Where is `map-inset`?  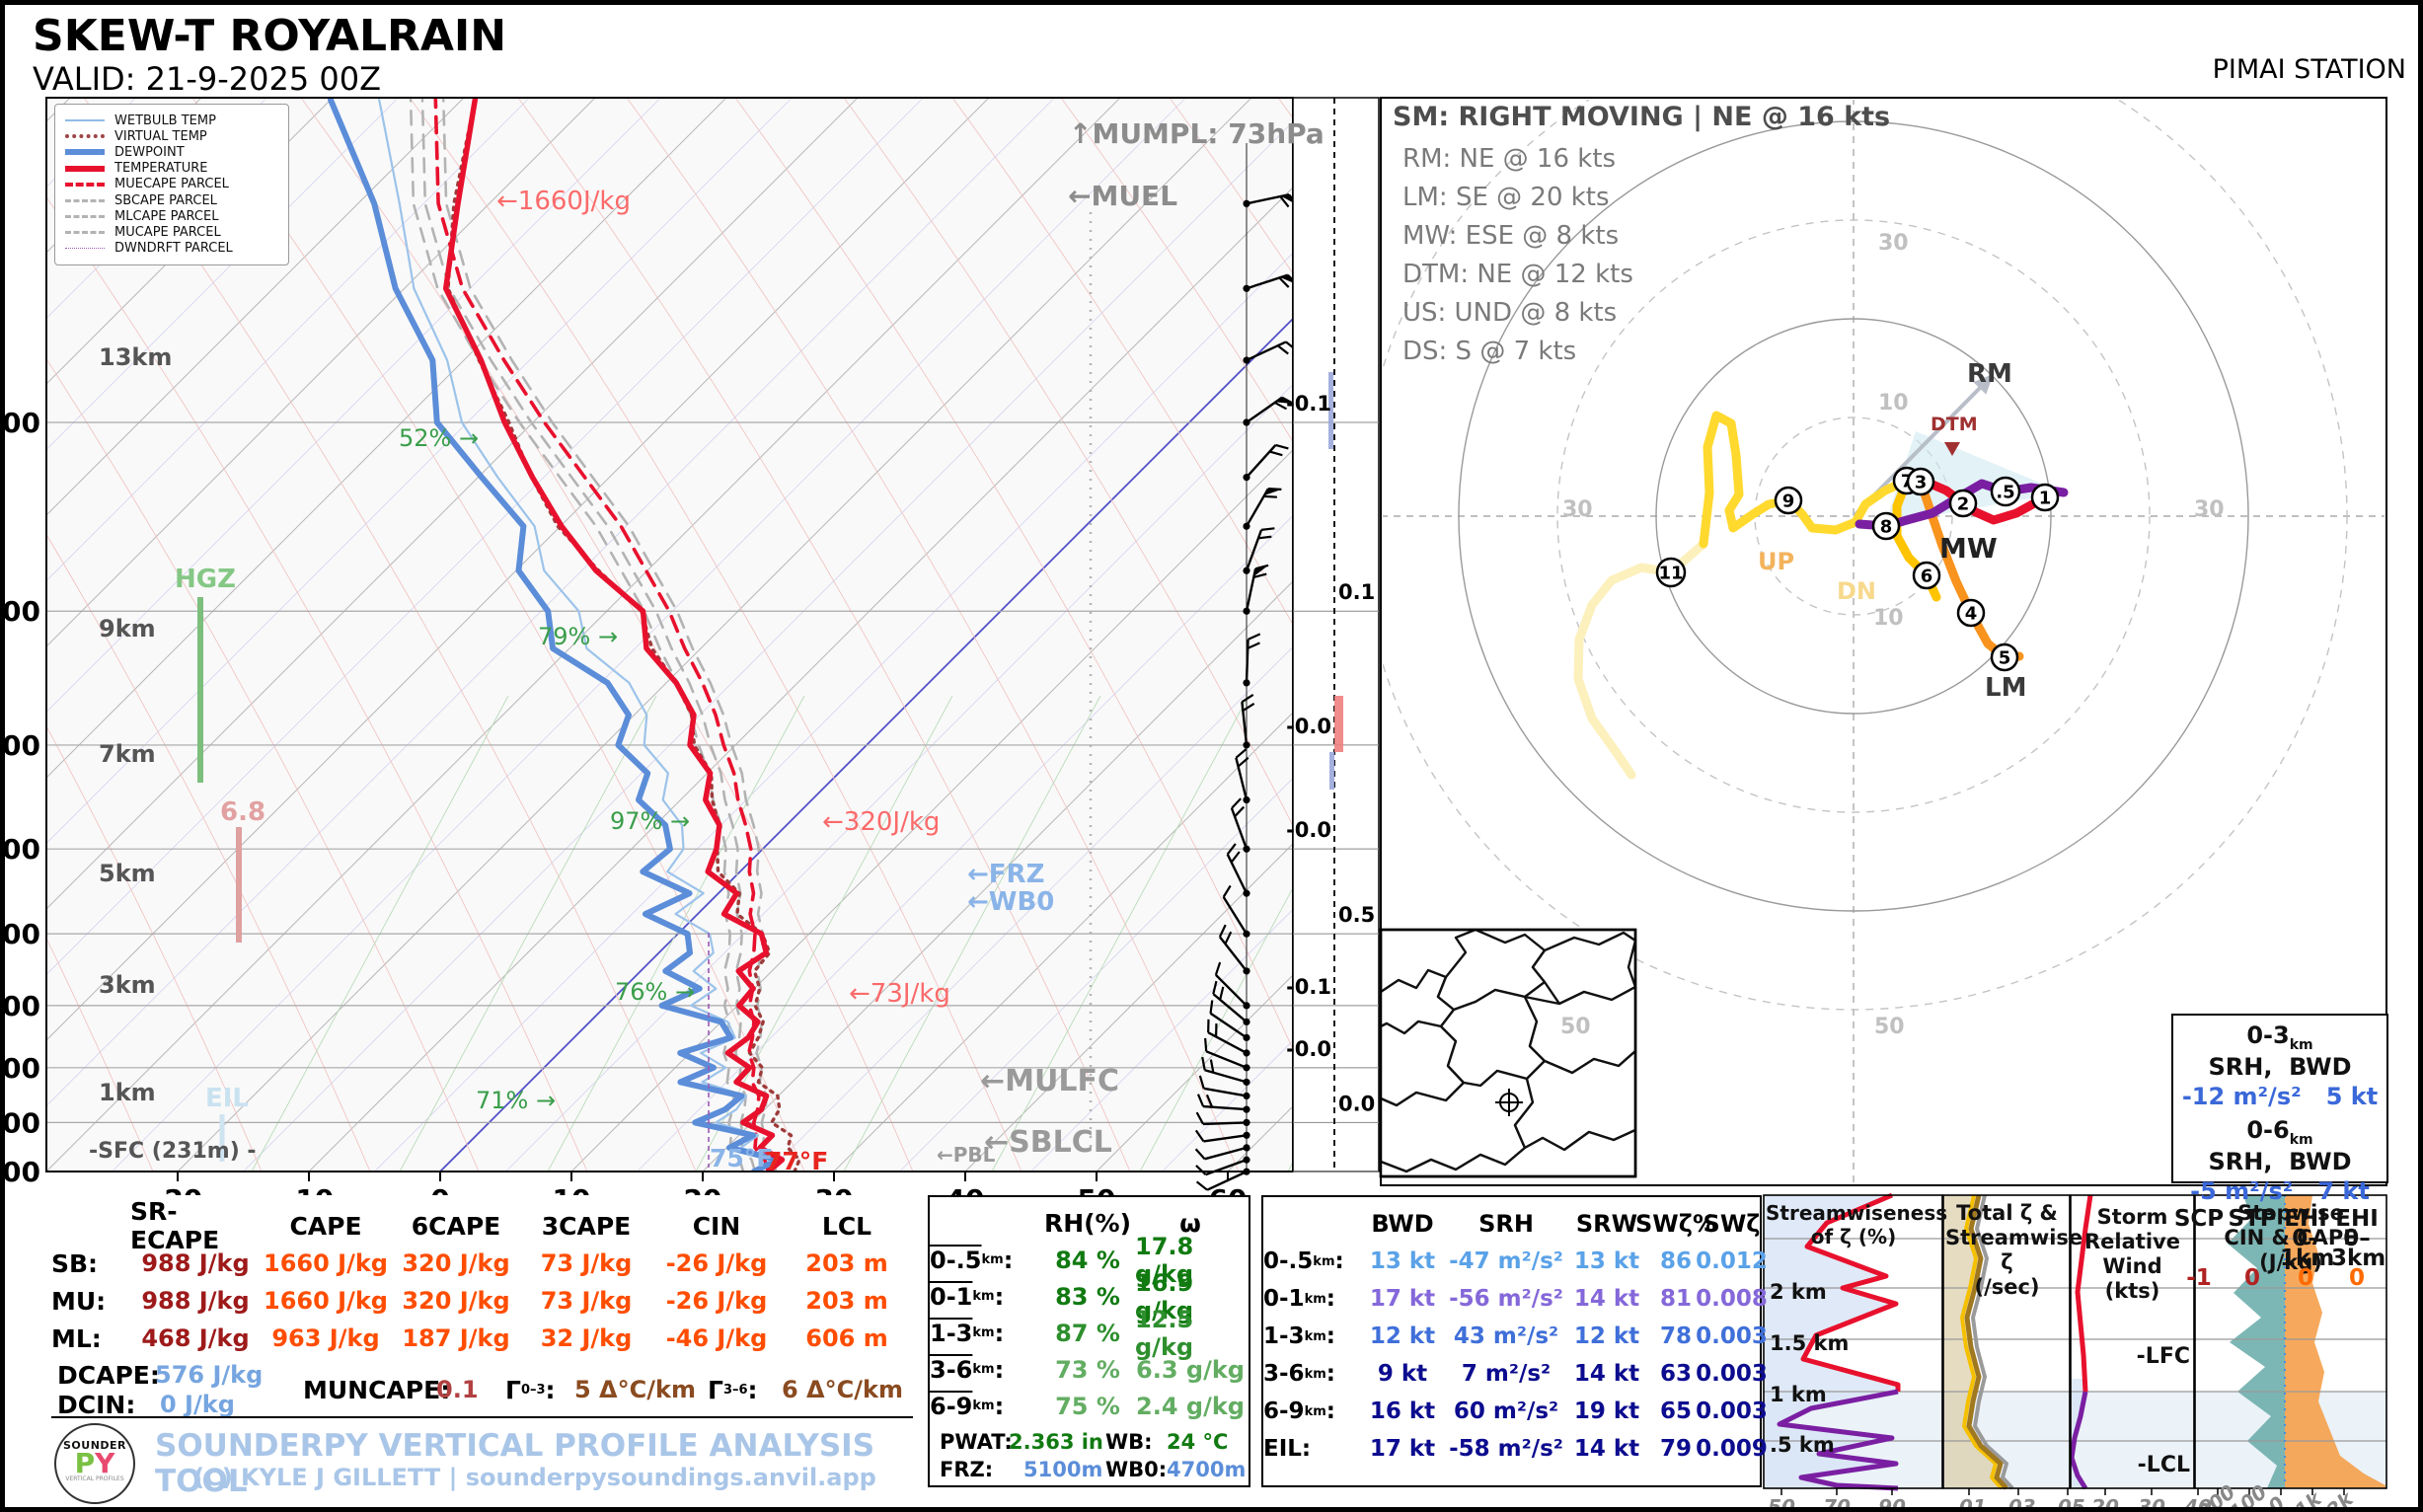
map-inset is located at coordinates (1508, 1053).